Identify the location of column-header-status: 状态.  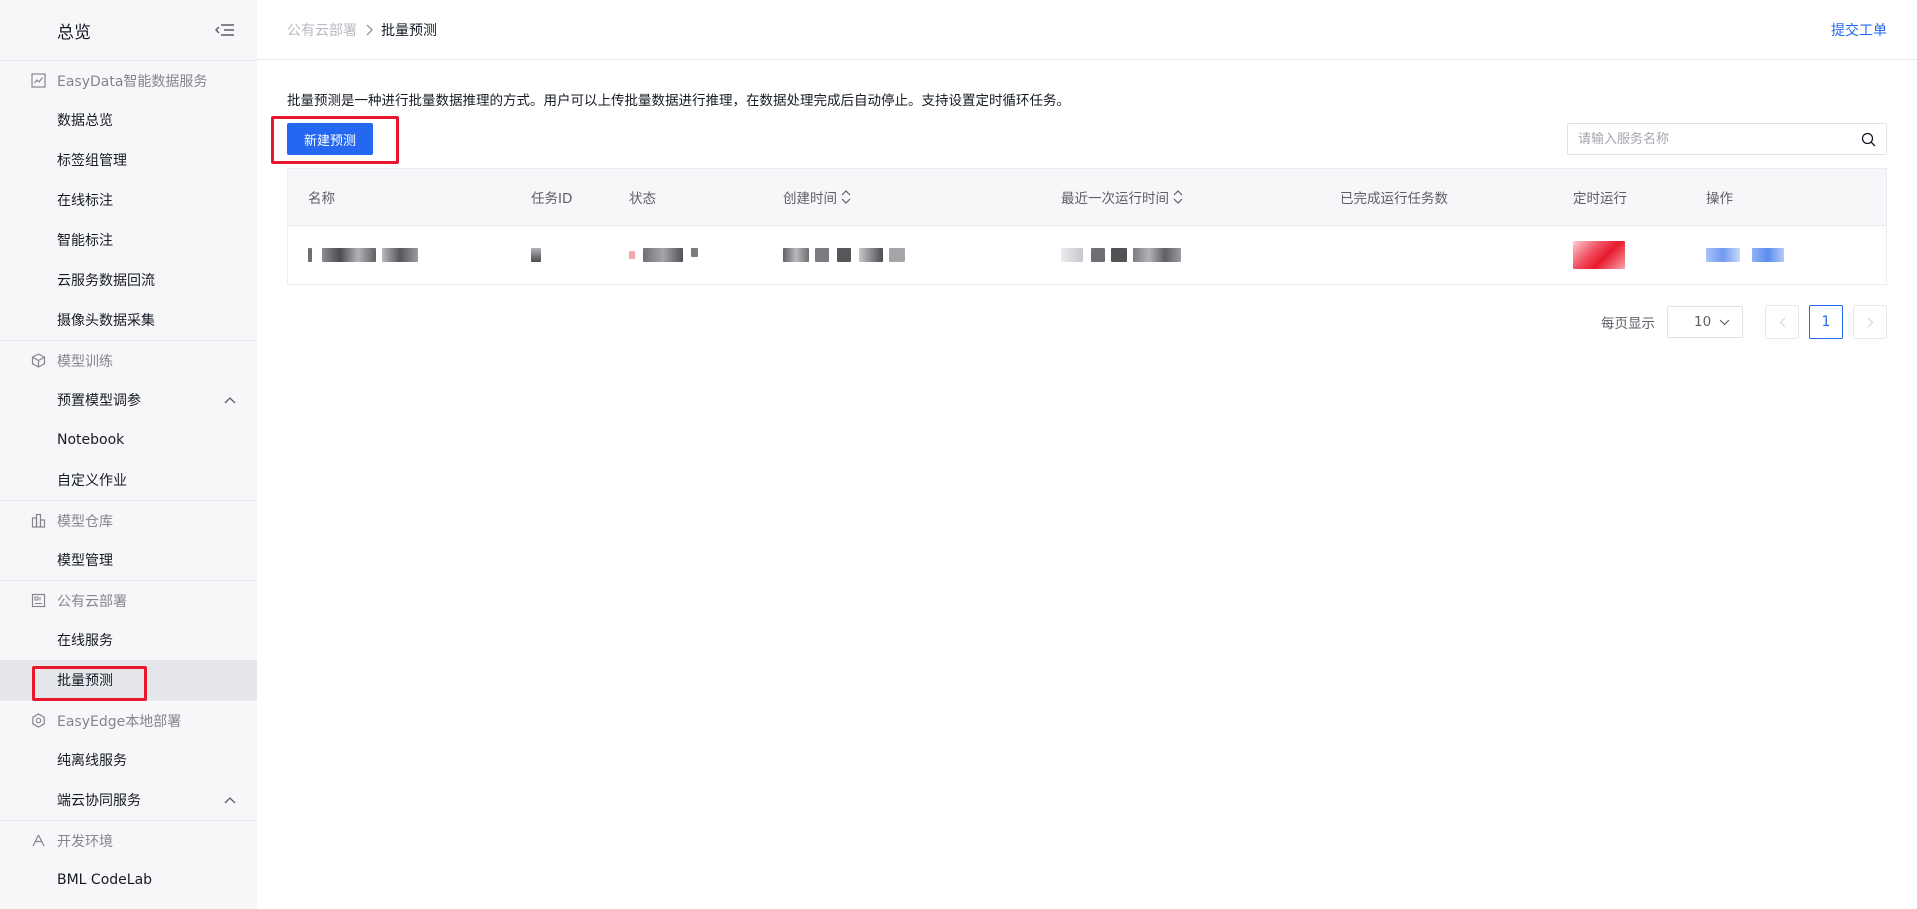
(642, 199).